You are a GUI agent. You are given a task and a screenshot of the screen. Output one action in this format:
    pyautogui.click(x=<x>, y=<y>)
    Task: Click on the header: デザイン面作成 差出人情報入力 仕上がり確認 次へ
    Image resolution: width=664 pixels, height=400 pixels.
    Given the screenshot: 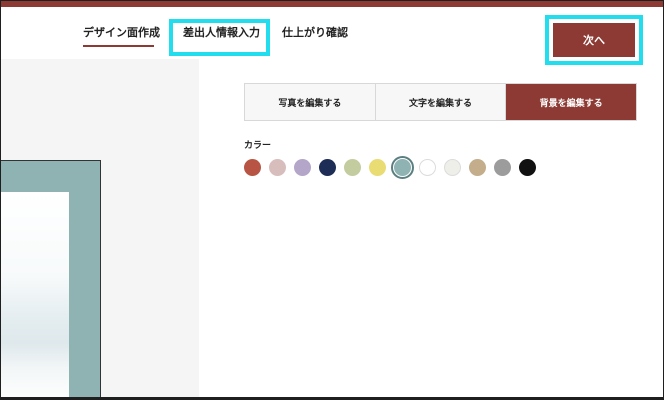 What is the action you would take?
    pyautogui.click(x=332, y=36)
    